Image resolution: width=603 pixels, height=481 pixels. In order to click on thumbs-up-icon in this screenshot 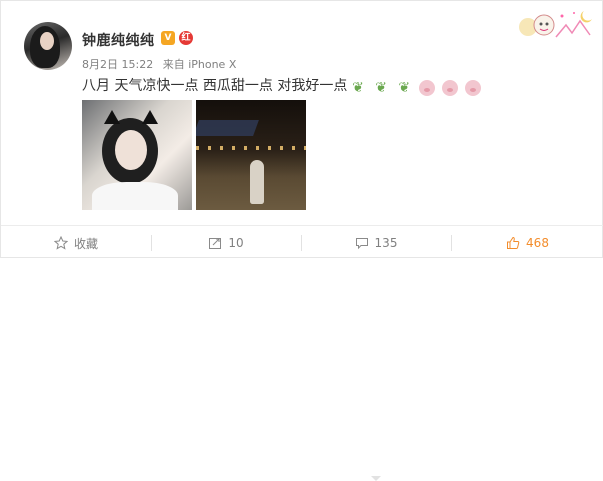, I will do `click(513, 242)`.